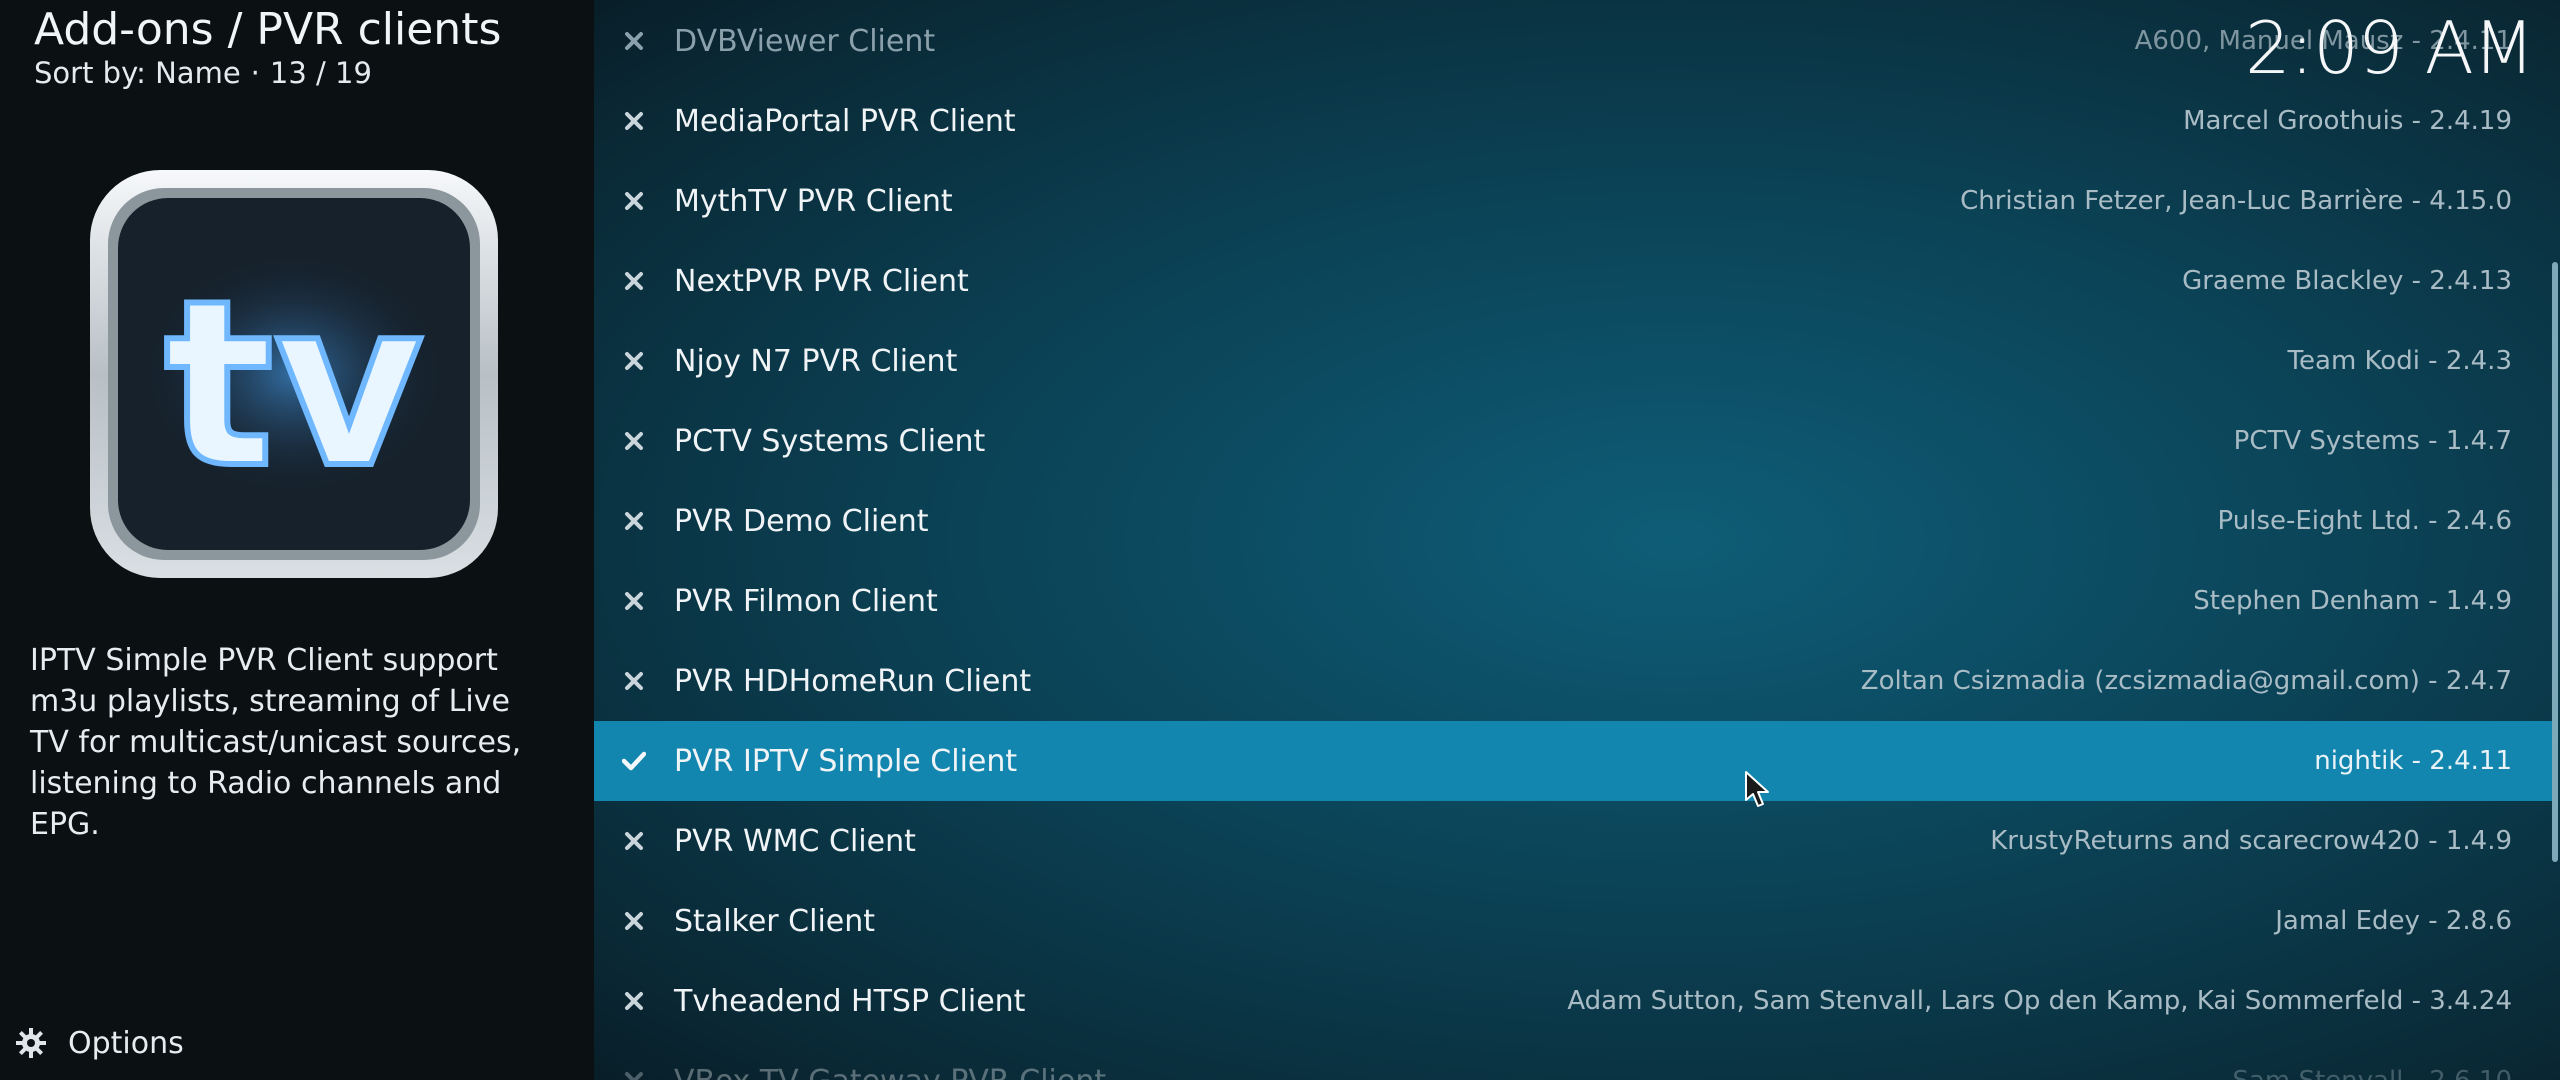 Image resolution: width=2560 pixels, height=1080 pixels. Describe the element at coordinates (1573, 761) in the screenshot. I see `list-item-selected: PVR IPTV Simple Client nightik - 2.4.11` at that location.